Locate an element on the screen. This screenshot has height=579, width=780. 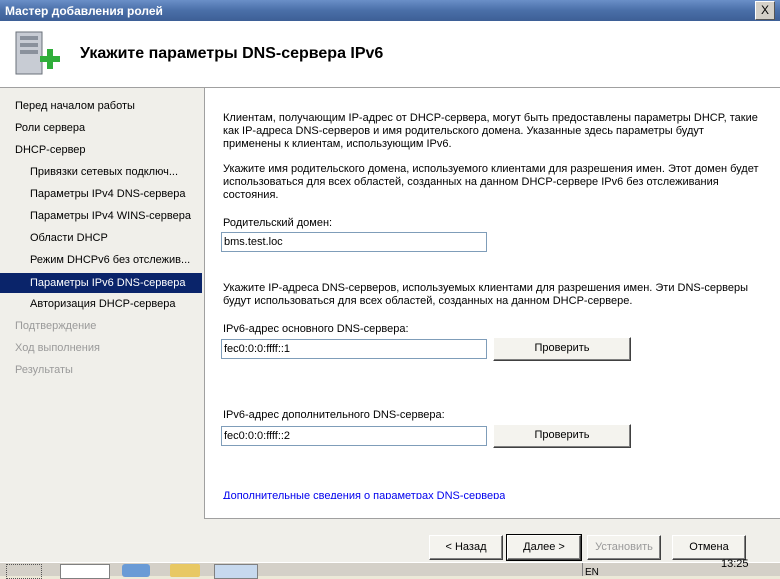
taskbar-slot-icon is located at coordinates (24, 571).